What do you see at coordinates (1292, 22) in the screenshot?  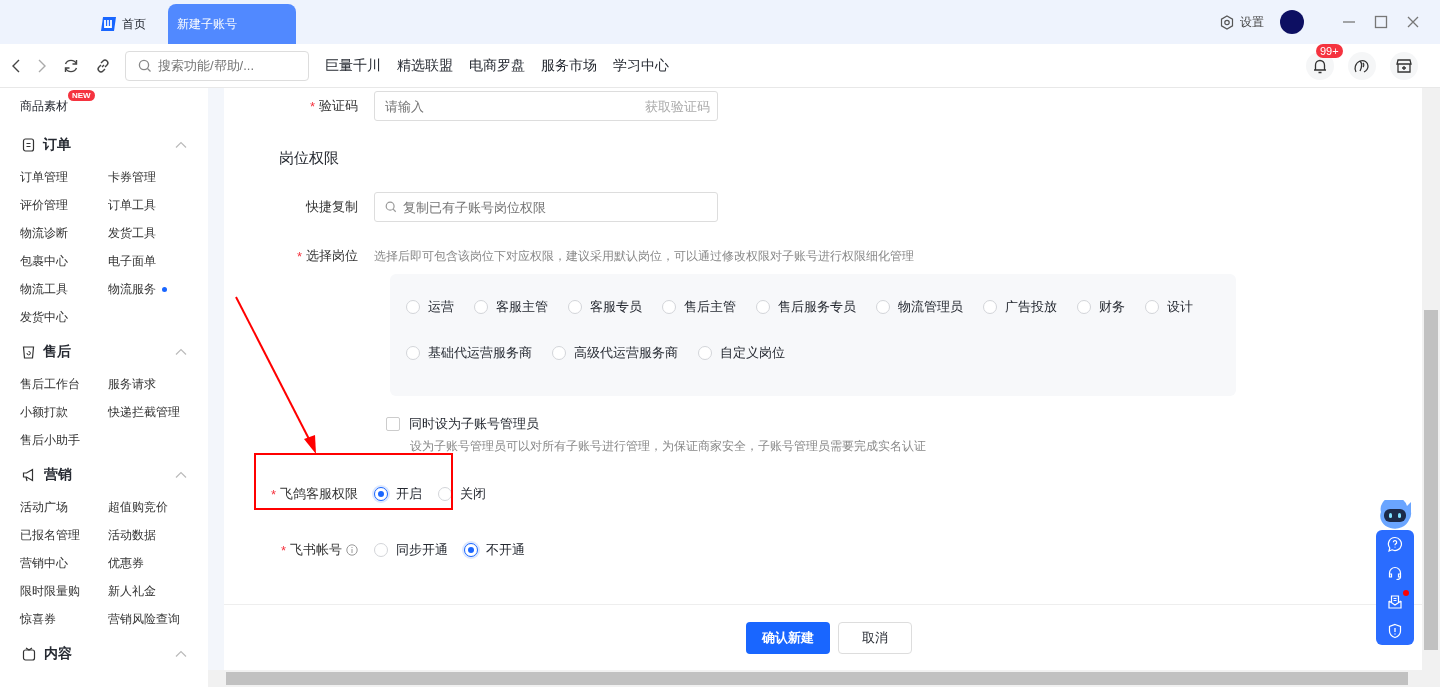 I see `avatar` at bounding box center [1292, 22].